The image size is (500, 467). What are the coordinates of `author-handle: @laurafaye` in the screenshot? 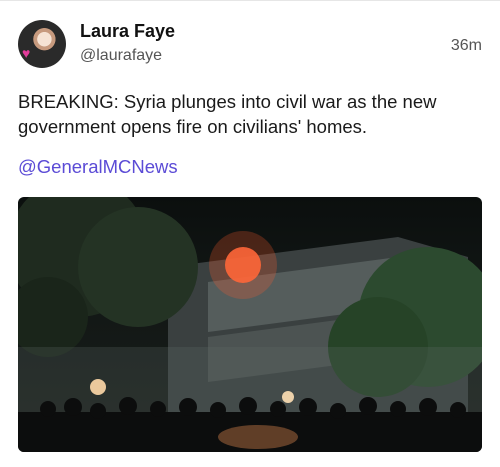 It's located at (121, 56).